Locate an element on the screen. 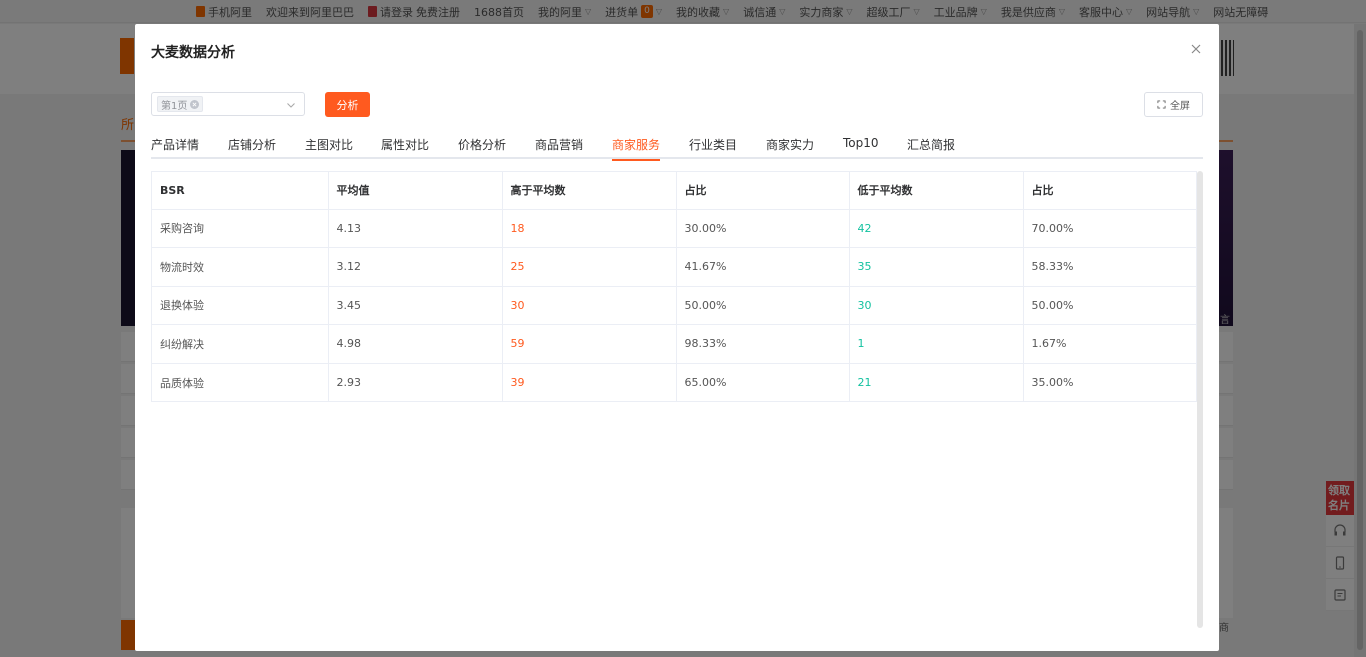 The image size is (1366, 657). tab-summary-report: 汇总简报 is located at coordinates (931, 147).